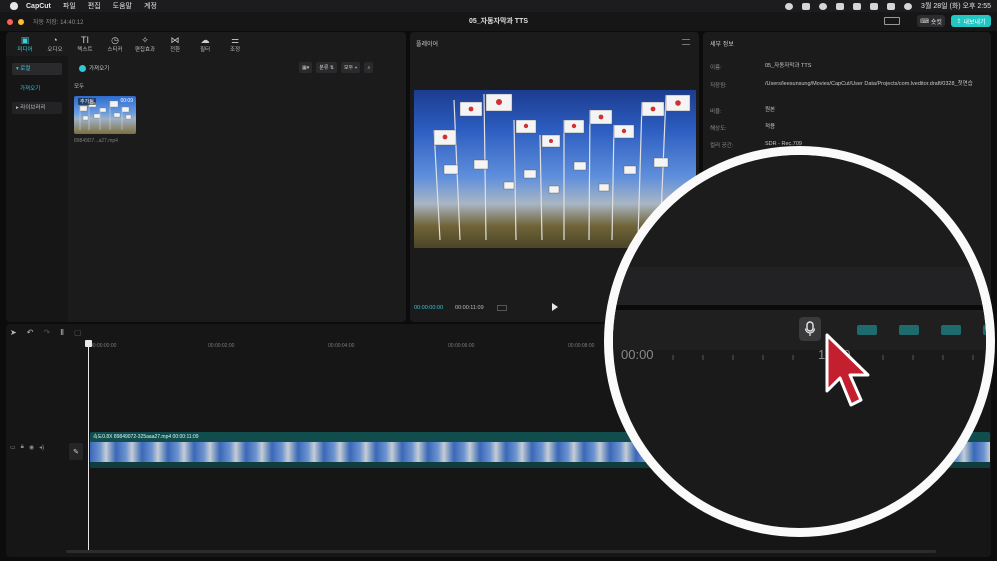 The image size is (997, 561). I want to click on menubar-clock: 3월 28일 (화) 오후 2:55, so click(956, 6).